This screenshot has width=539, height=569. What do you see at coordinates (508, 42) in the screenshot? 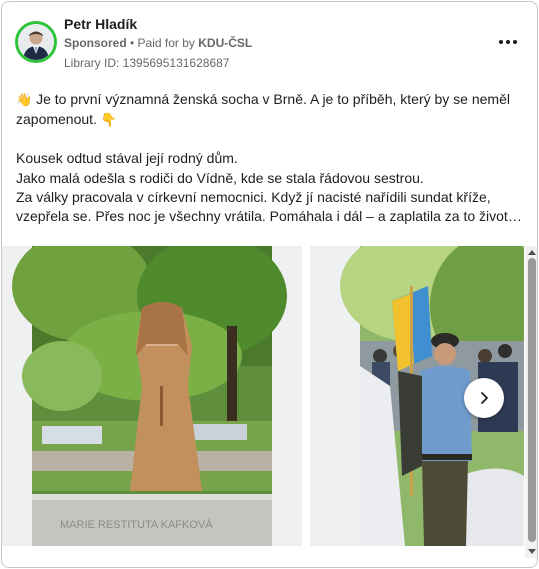
I see `more-options-icon` at bounding box center [508, 42].